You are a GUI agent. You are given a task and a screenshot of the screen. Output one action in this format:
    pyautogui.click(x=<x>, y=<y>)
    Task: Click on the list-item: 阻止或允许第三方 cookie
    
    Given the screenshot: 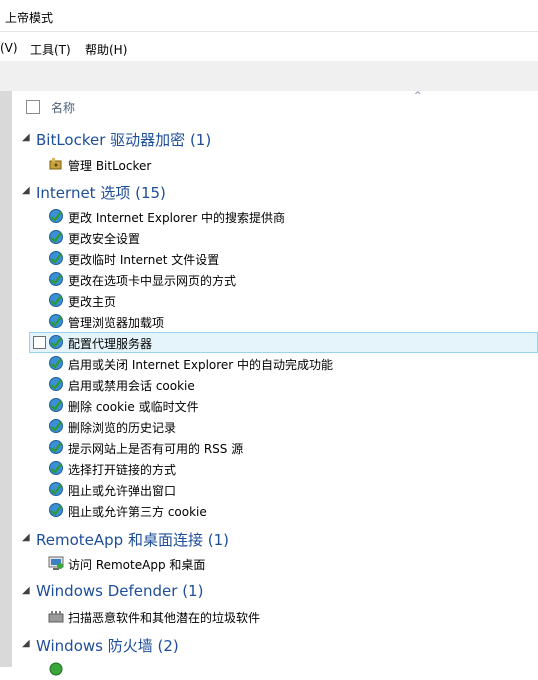 What is the action you would take?
    pyautogui.click(x=275, y=510)
    